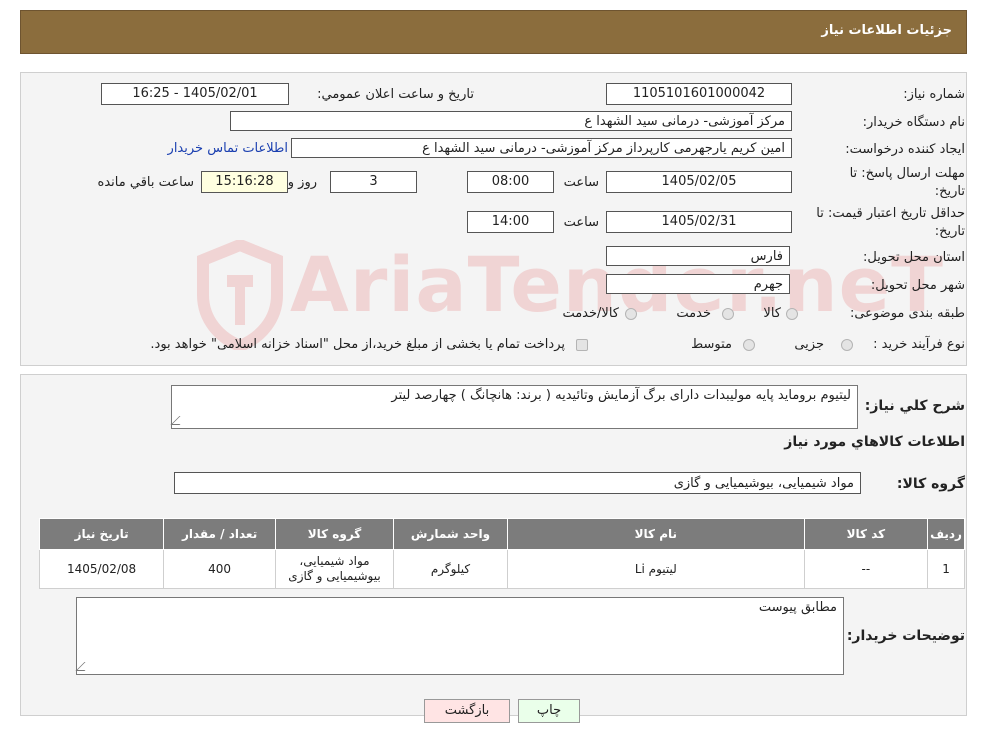 The height and width of the screenshot is (744, 985). Describe the element at coordinates (866, 569) in the screenshot. I see `cell-code: --` at that location.